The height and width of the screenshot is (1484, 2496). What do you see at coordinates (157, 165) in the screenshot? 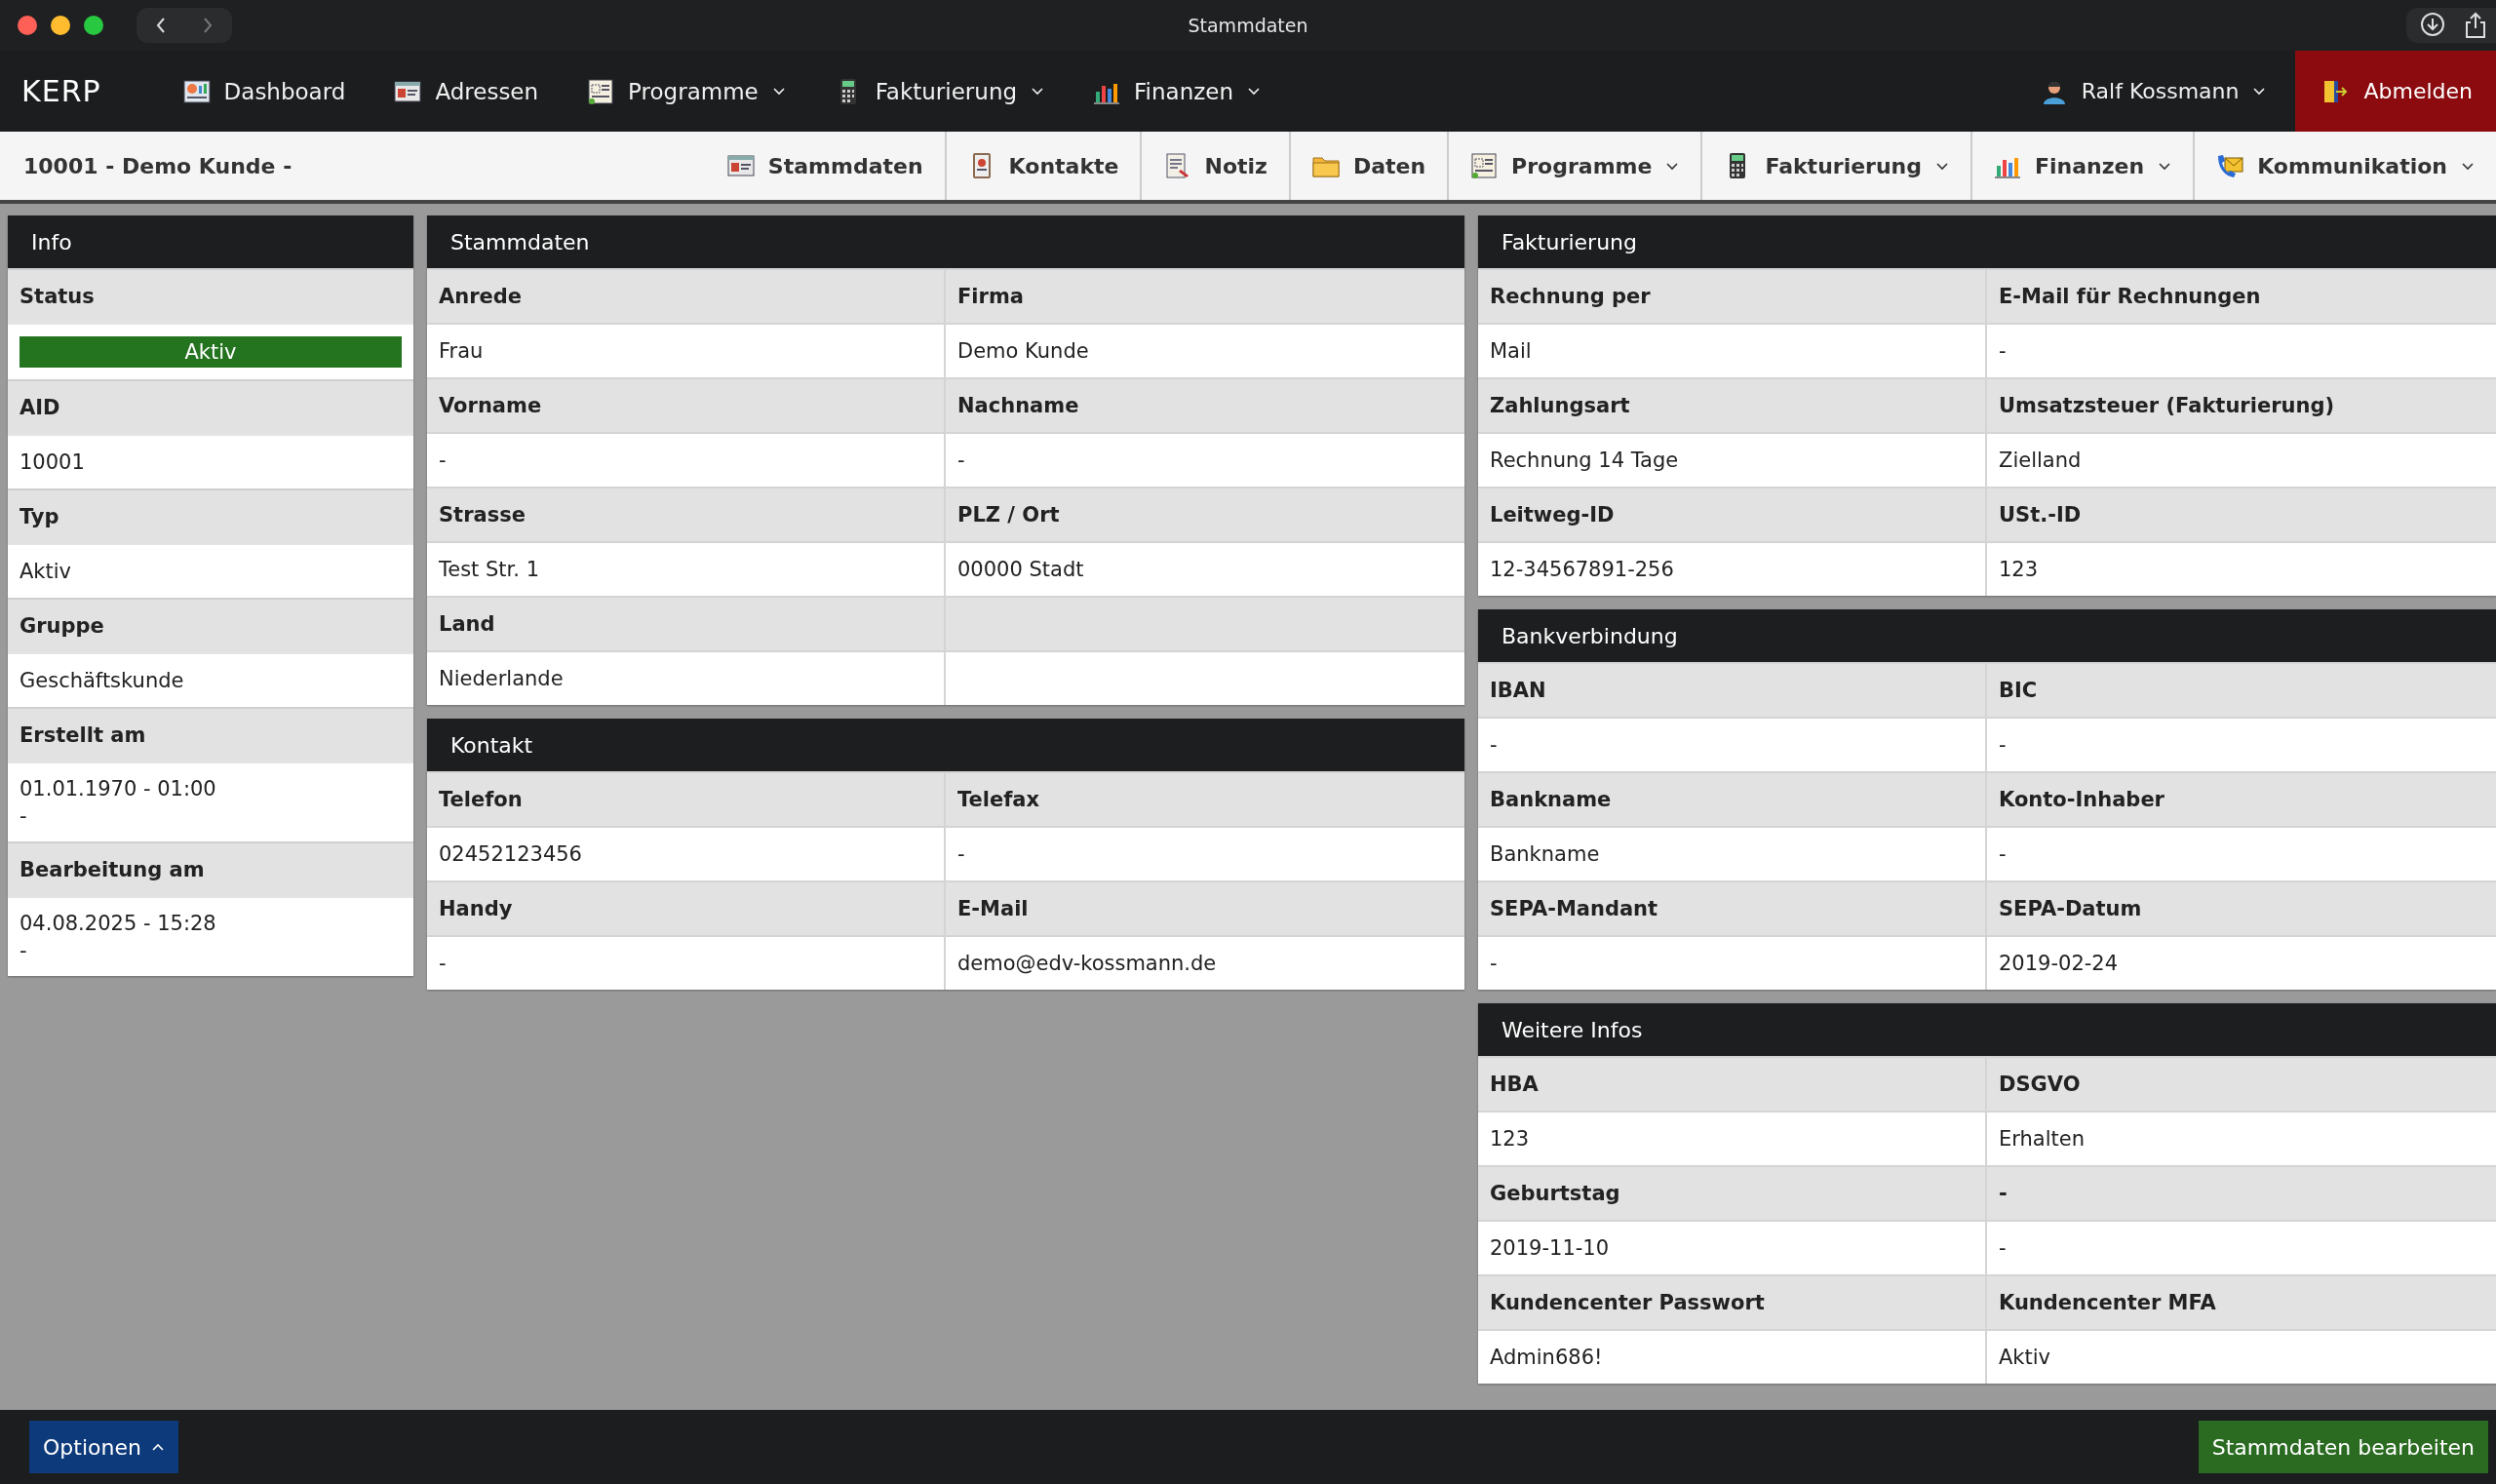
I see `record-title: 10001 - Demo Kunde -` at bounding box center [157, 165].